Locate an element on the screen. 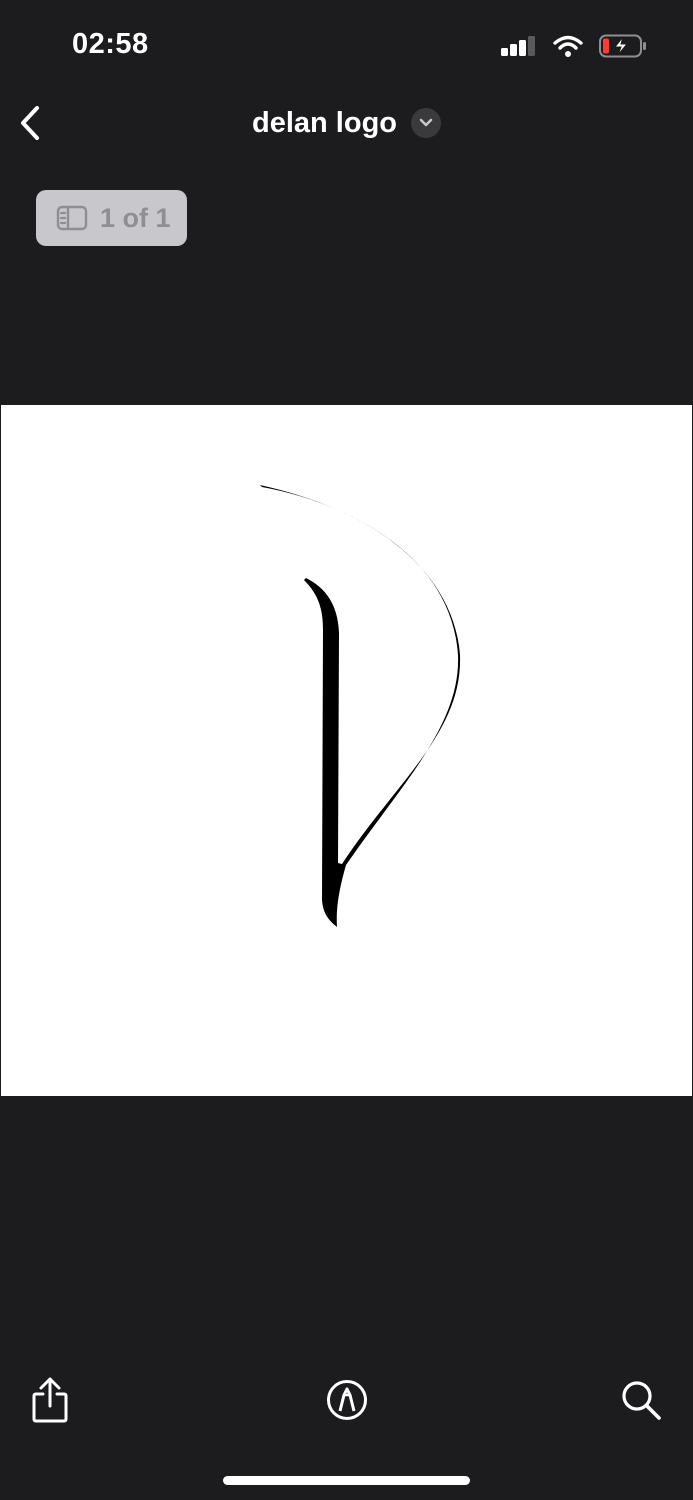 The height and width of the screenshot is (1500, 693). chevron-down-icon is located at coordinates (426, 122).